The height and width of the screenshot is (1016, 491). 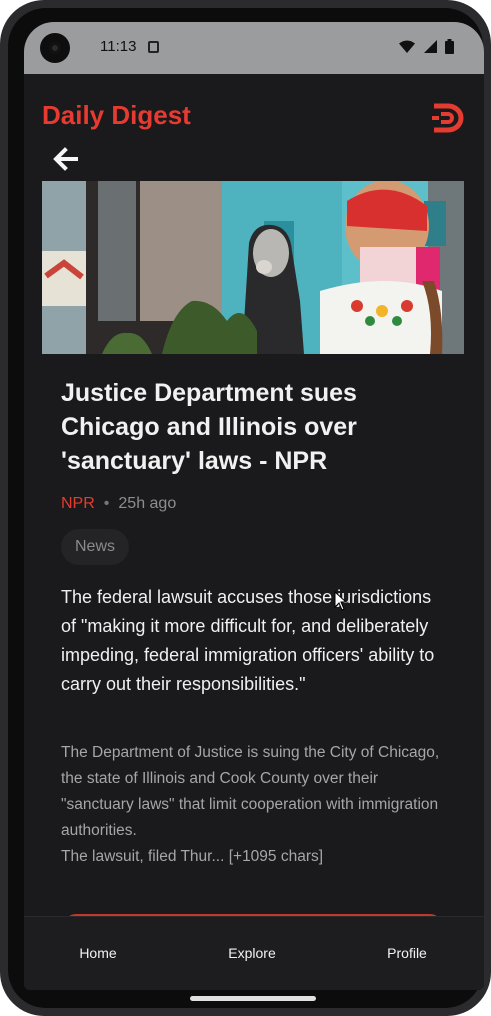 What do you see at coordinates (118, 46) in the screenshot?
I see `status-time: 11:13` at bounding box center [118, 46].